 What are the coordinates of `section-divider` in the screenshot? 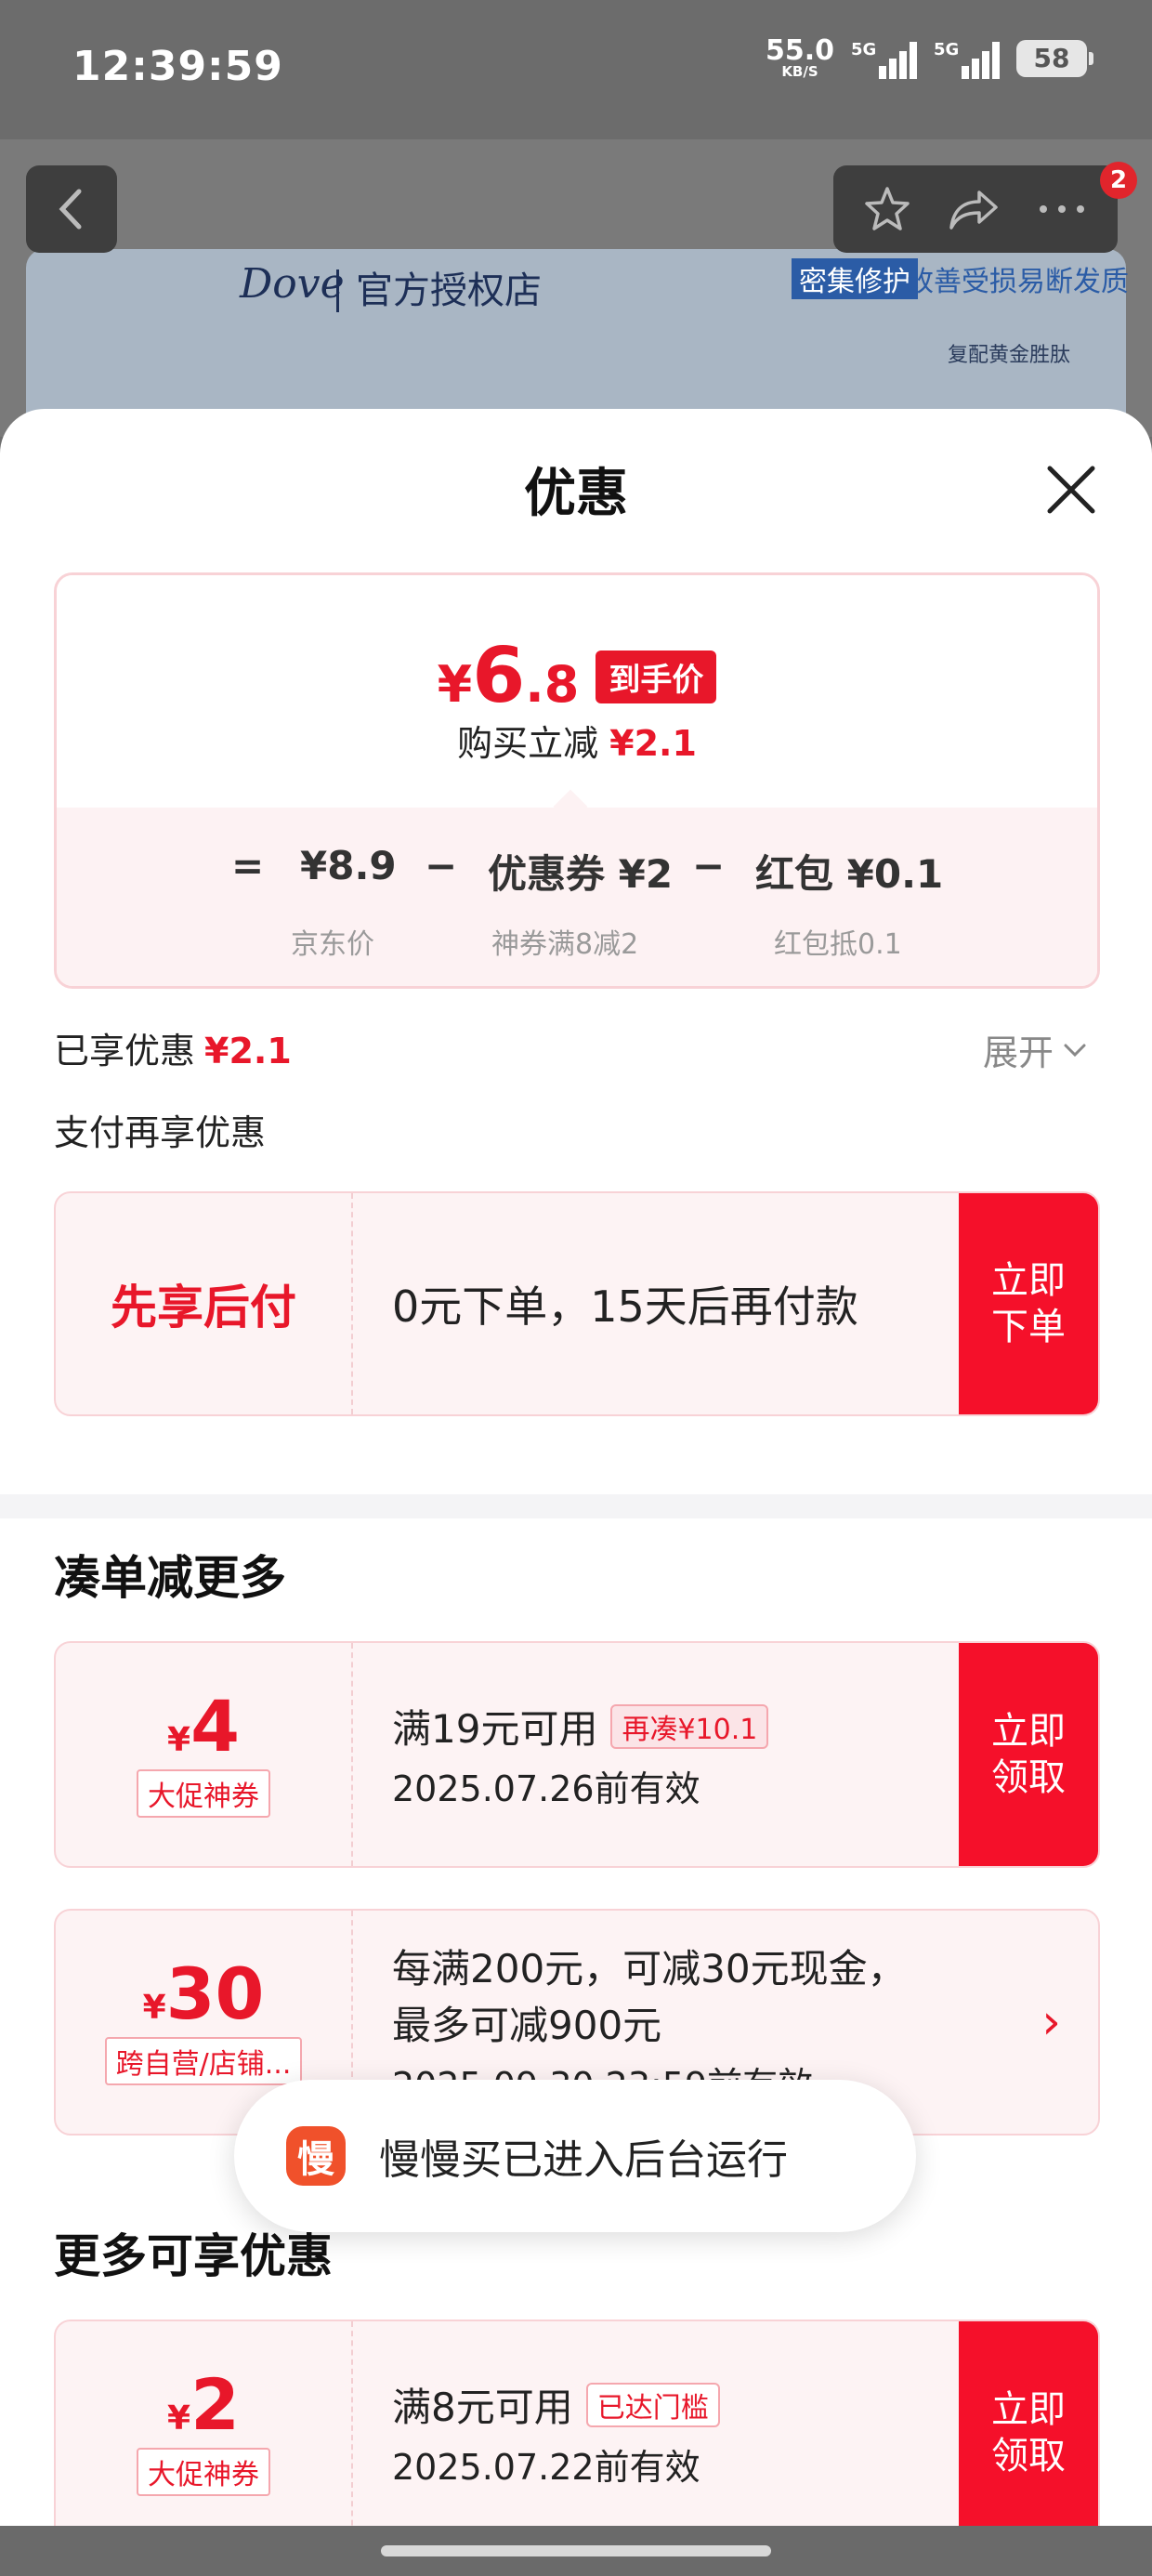 It's located at (576, 1506).